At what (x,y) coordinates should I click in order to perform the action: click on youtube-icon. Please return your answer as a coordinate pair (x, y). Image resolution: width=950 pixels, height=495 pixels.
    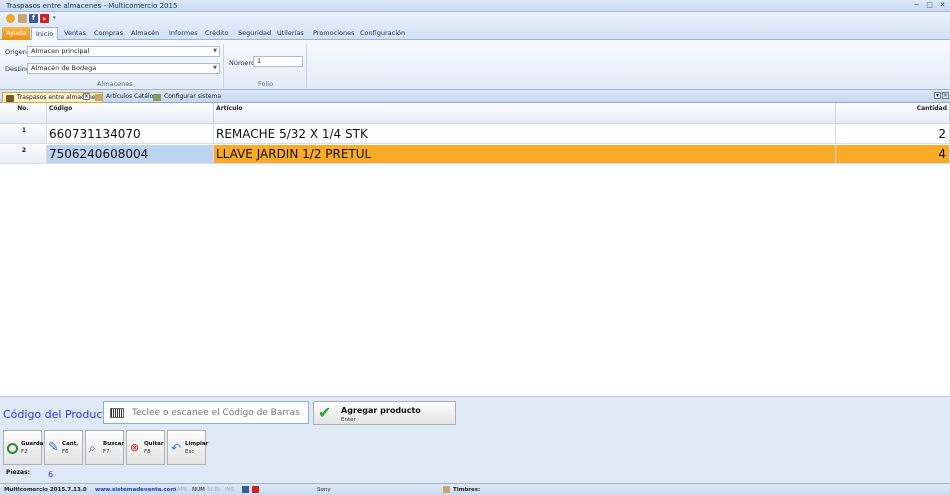
    Looking at the image, I should click on (255, 489).